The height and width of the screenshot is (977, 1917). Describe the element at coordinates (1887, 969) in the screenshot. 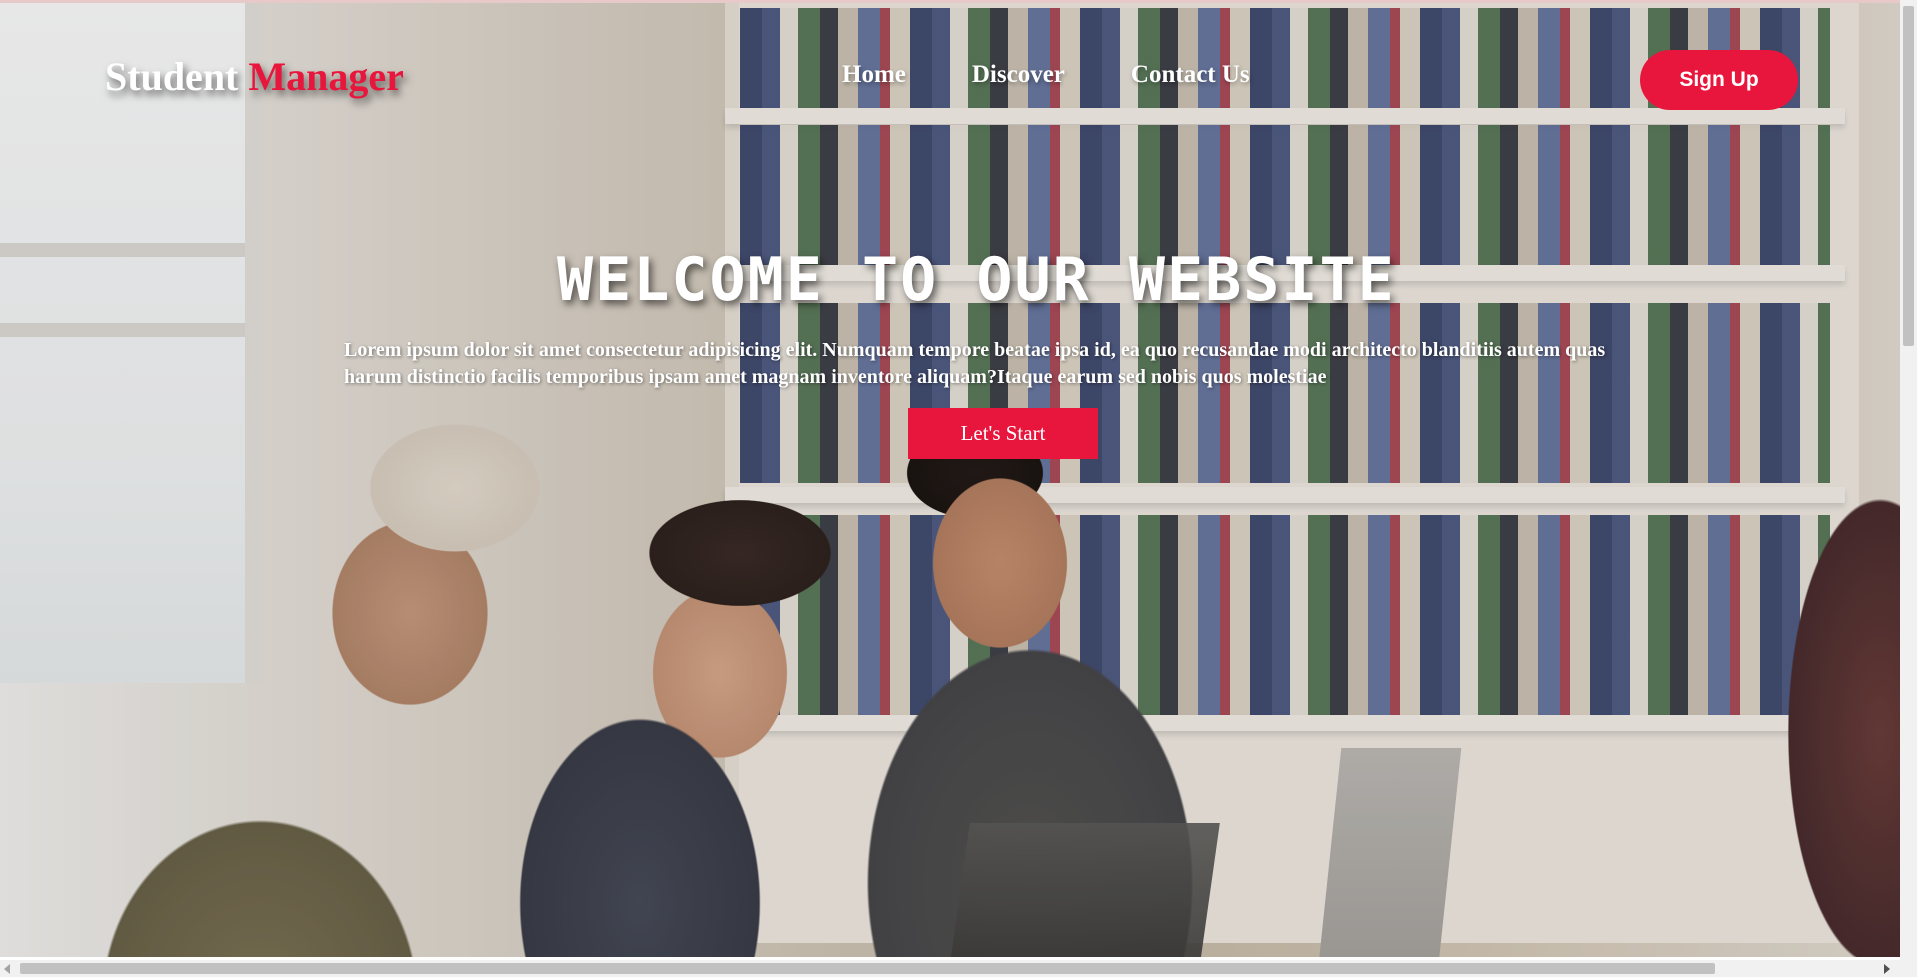

I see `scroll-right-icon` at that location.